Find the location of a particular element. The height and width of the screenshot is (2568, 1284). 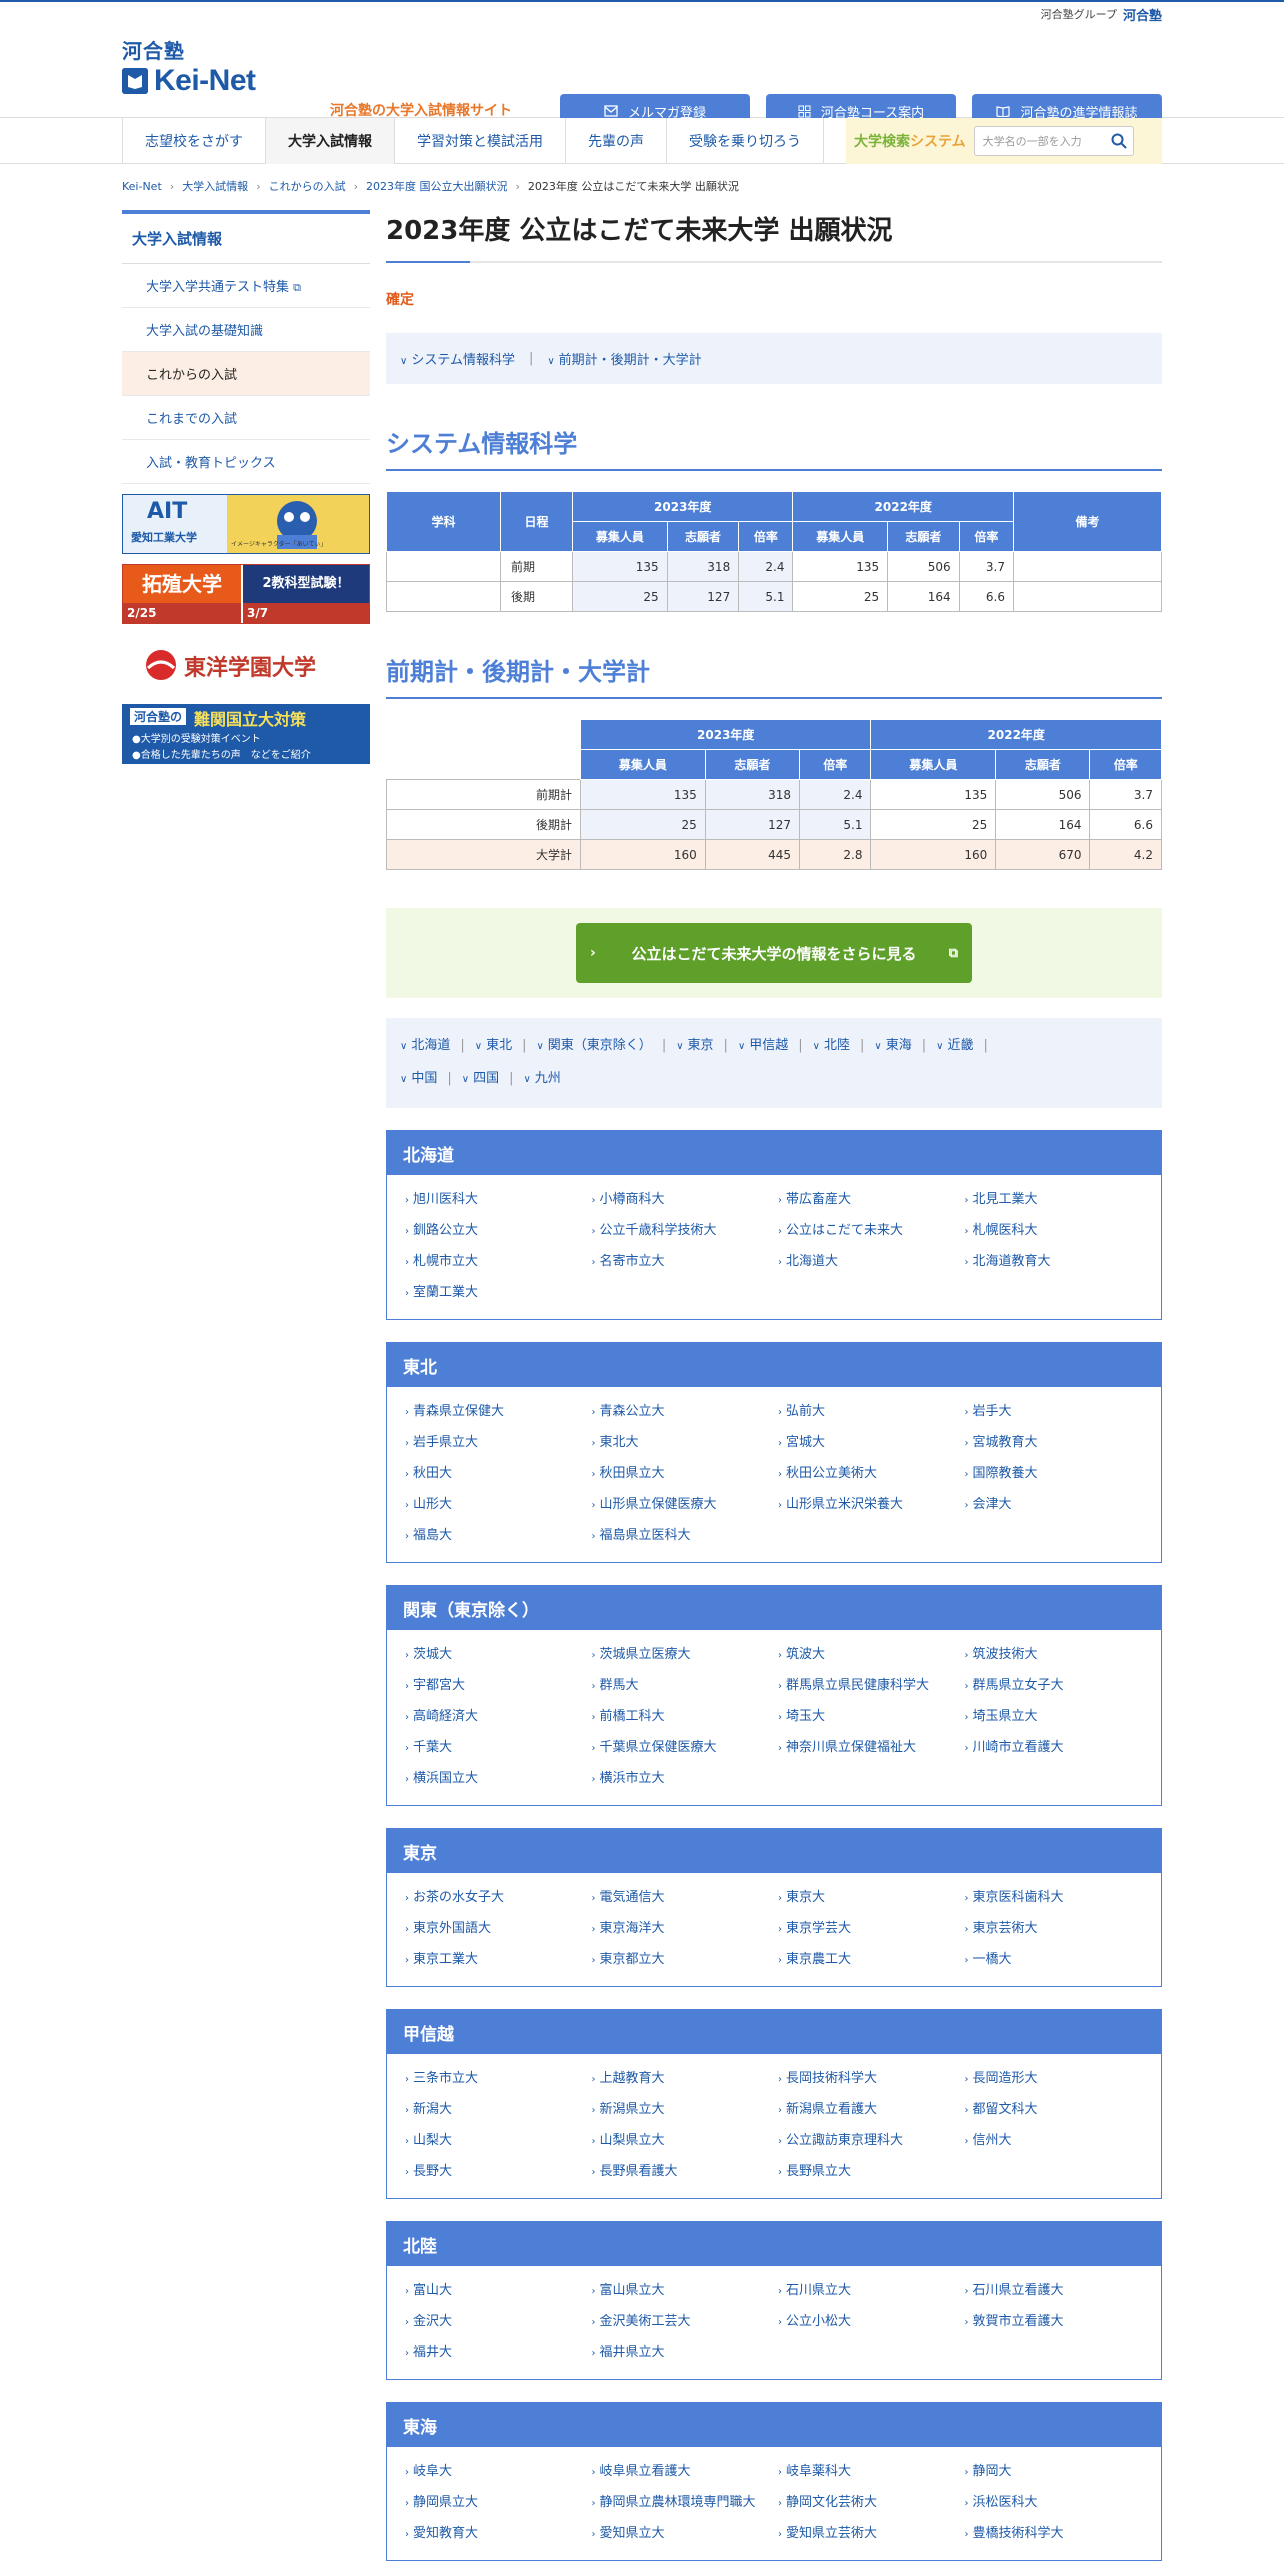

univ-link: › 岐阜県立看護大 is located at coordinates (681, 2472).